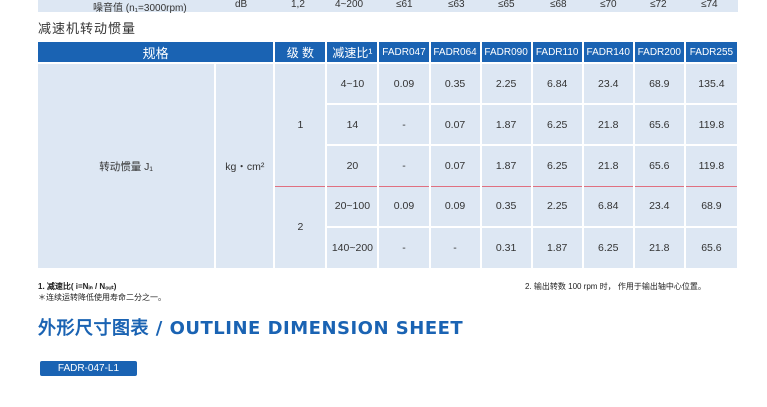 This screenshot has width=767, height=407. I want to click on param-name: 转动惯量 J₁, so click(127, 165).